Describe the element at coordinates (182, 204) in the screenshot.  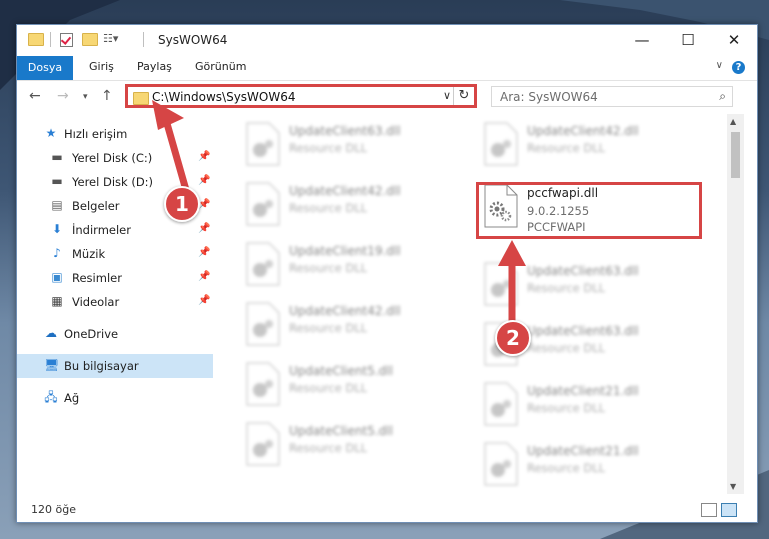
I see `step-1-badge: 1` at that location.